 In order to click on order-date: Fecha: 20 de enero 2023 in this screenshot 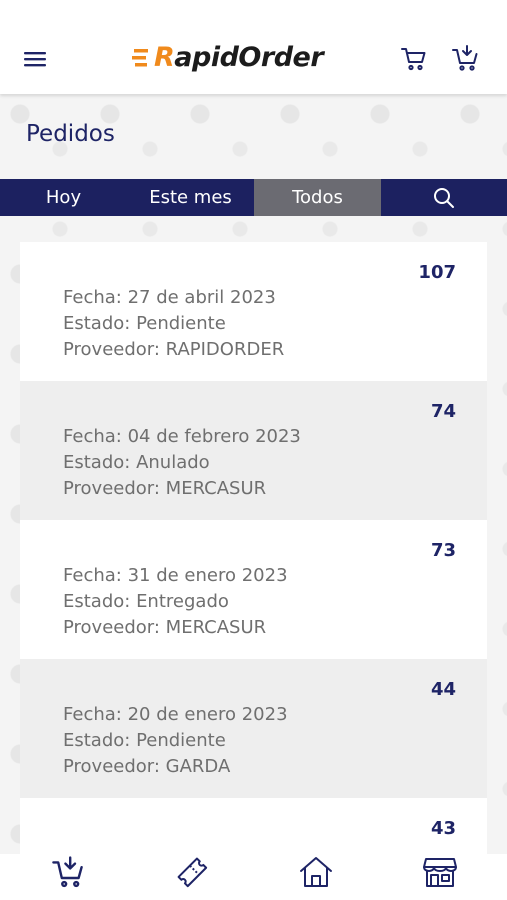, I will do `click(175, 714)`.